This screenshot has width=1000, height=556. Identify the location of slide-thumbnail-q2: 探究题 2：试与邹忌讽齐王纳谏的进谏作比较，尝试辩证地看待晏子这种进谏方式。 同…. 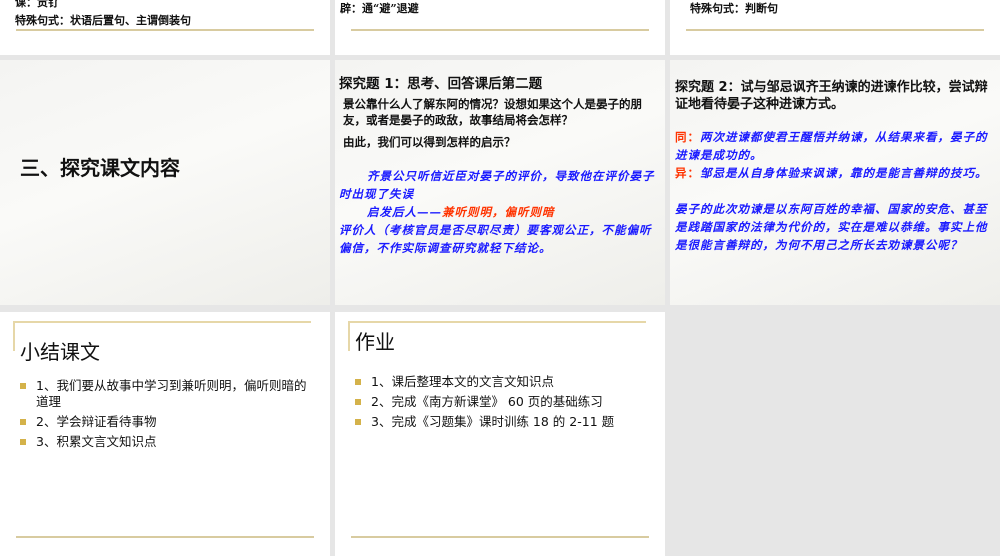
(835, 182).